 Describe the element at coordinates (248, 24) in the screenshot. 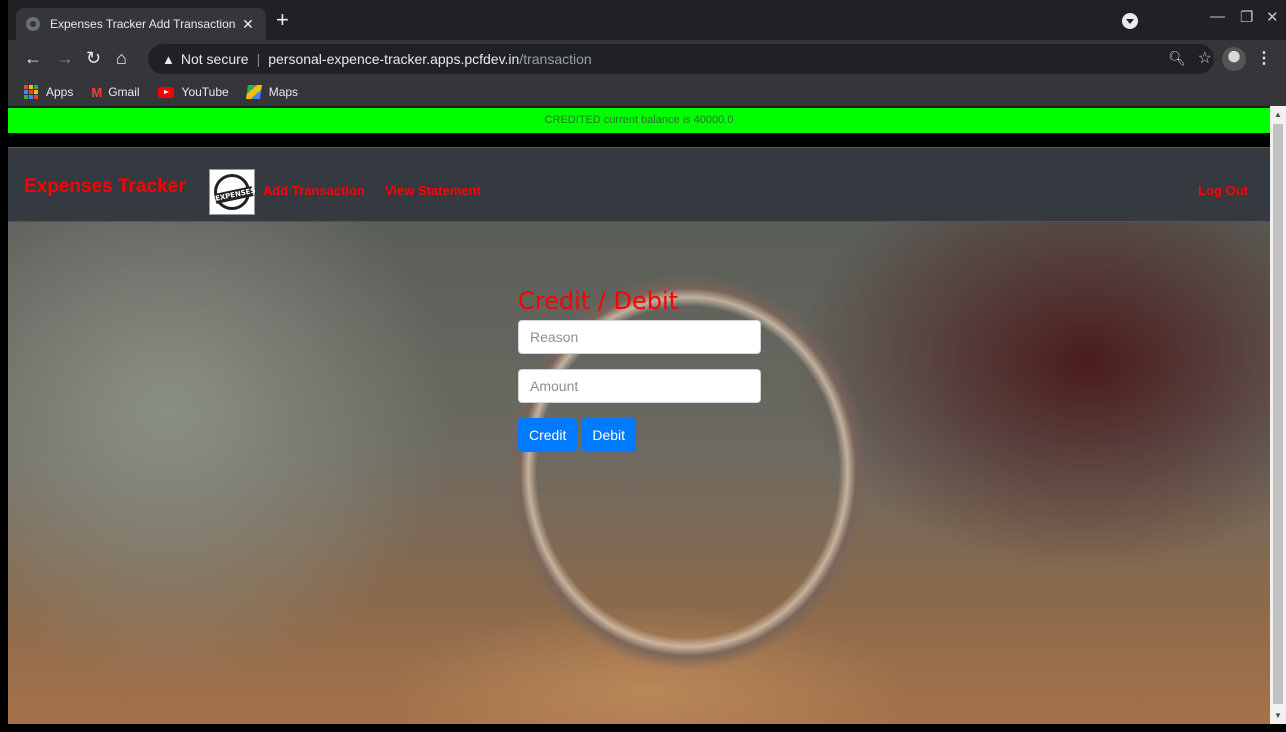

I see `close-icon: ✕` at that location.